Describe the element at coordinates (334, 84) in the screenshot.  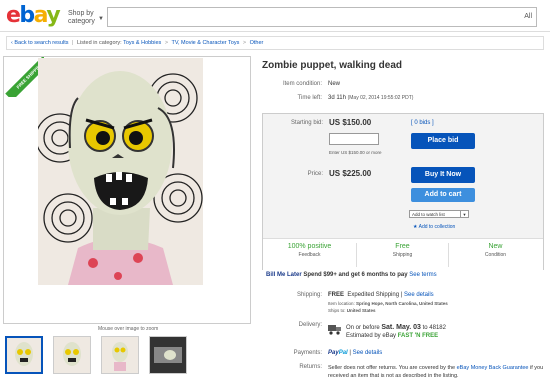
I see `condition-value: New` at that location.